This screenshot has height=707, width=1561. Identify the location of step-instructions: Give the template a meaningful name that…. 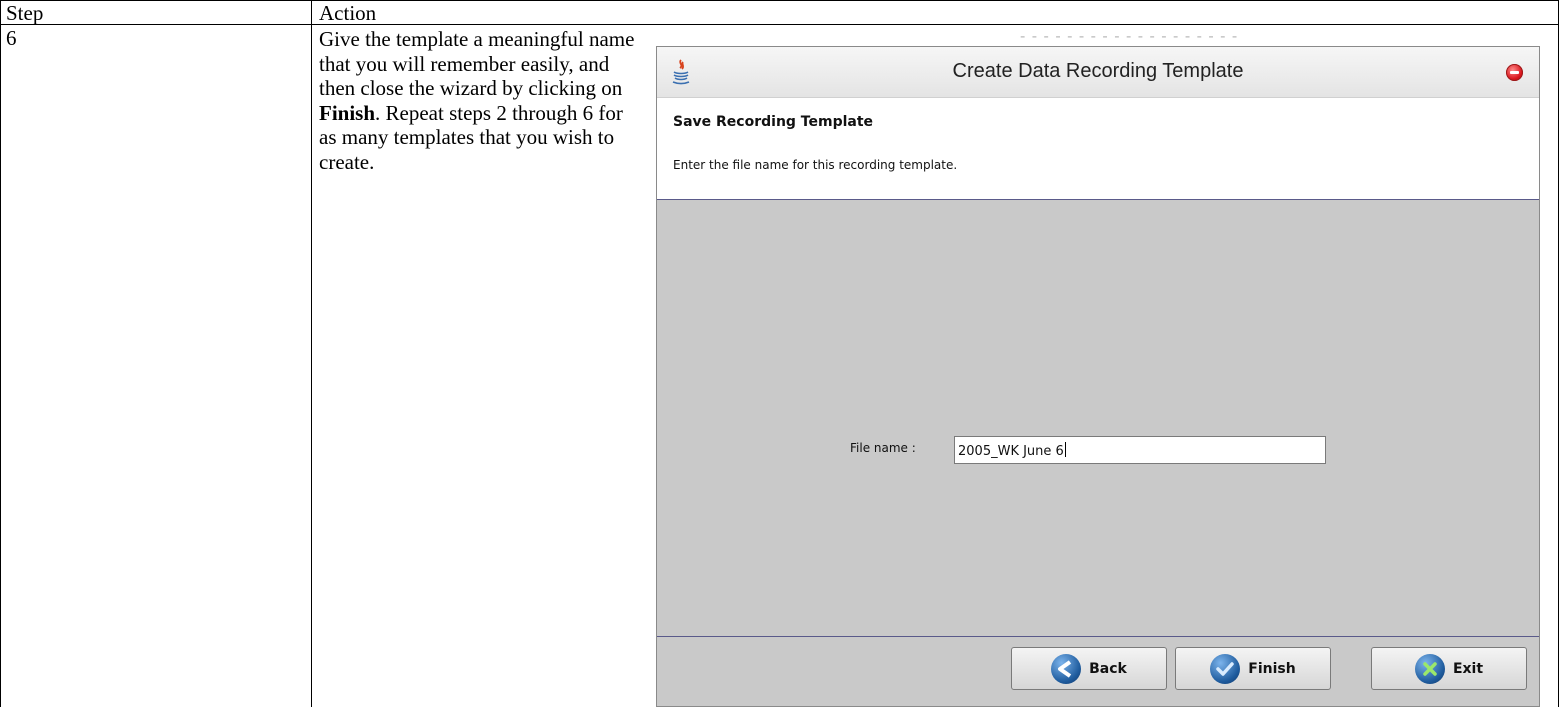
(481, 100).